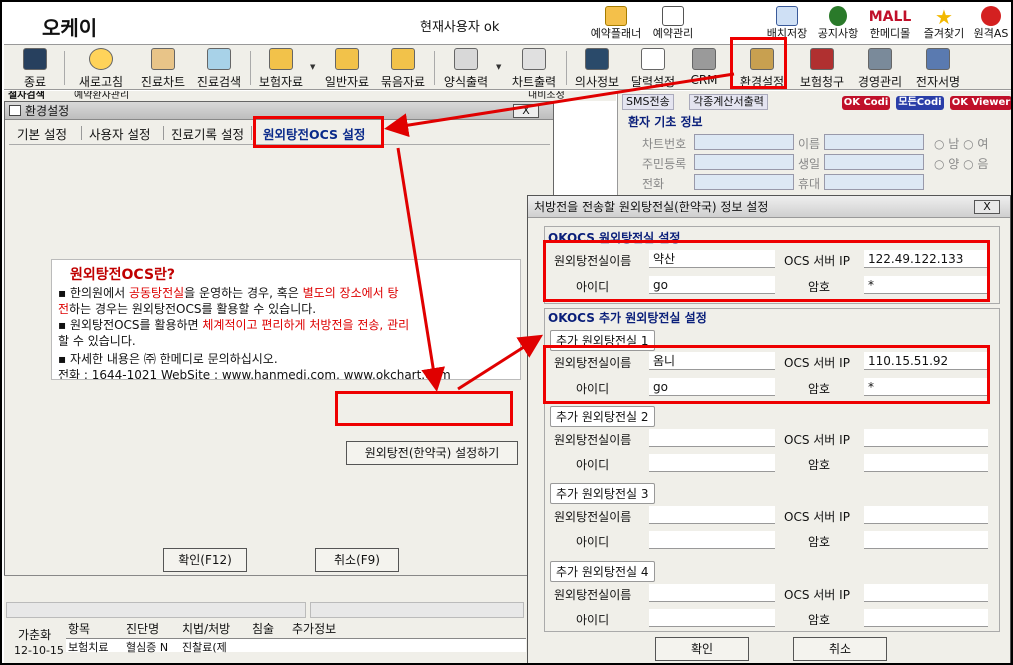 Image resolution: width=1013 pixels, height=665 pixels. What do you see at coordinates (926, 463) in the screenshot?
I see `extra-2-password-field` at bounding box center [926, 463].